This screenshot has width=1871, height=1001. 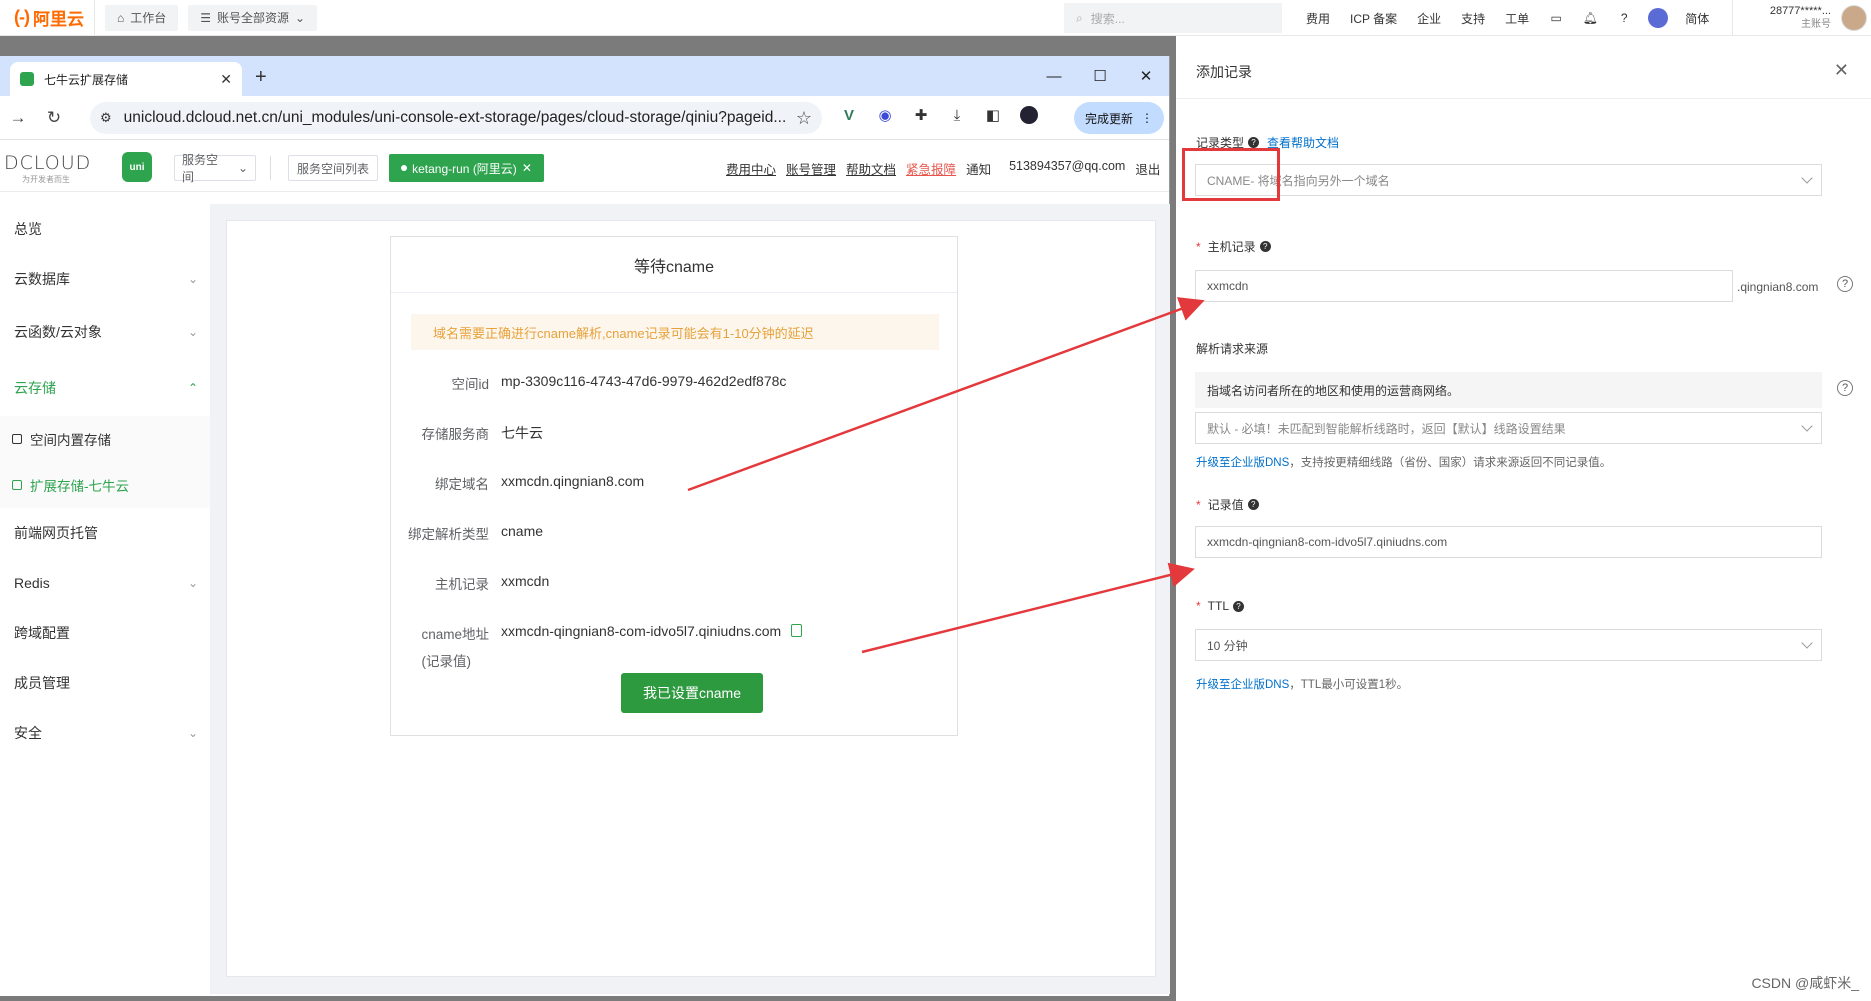 What do you see at coordinates (1590, 18) in the screenshot?
I see `bell-icon: 🔔︎` at bounding box center [1590, 18].